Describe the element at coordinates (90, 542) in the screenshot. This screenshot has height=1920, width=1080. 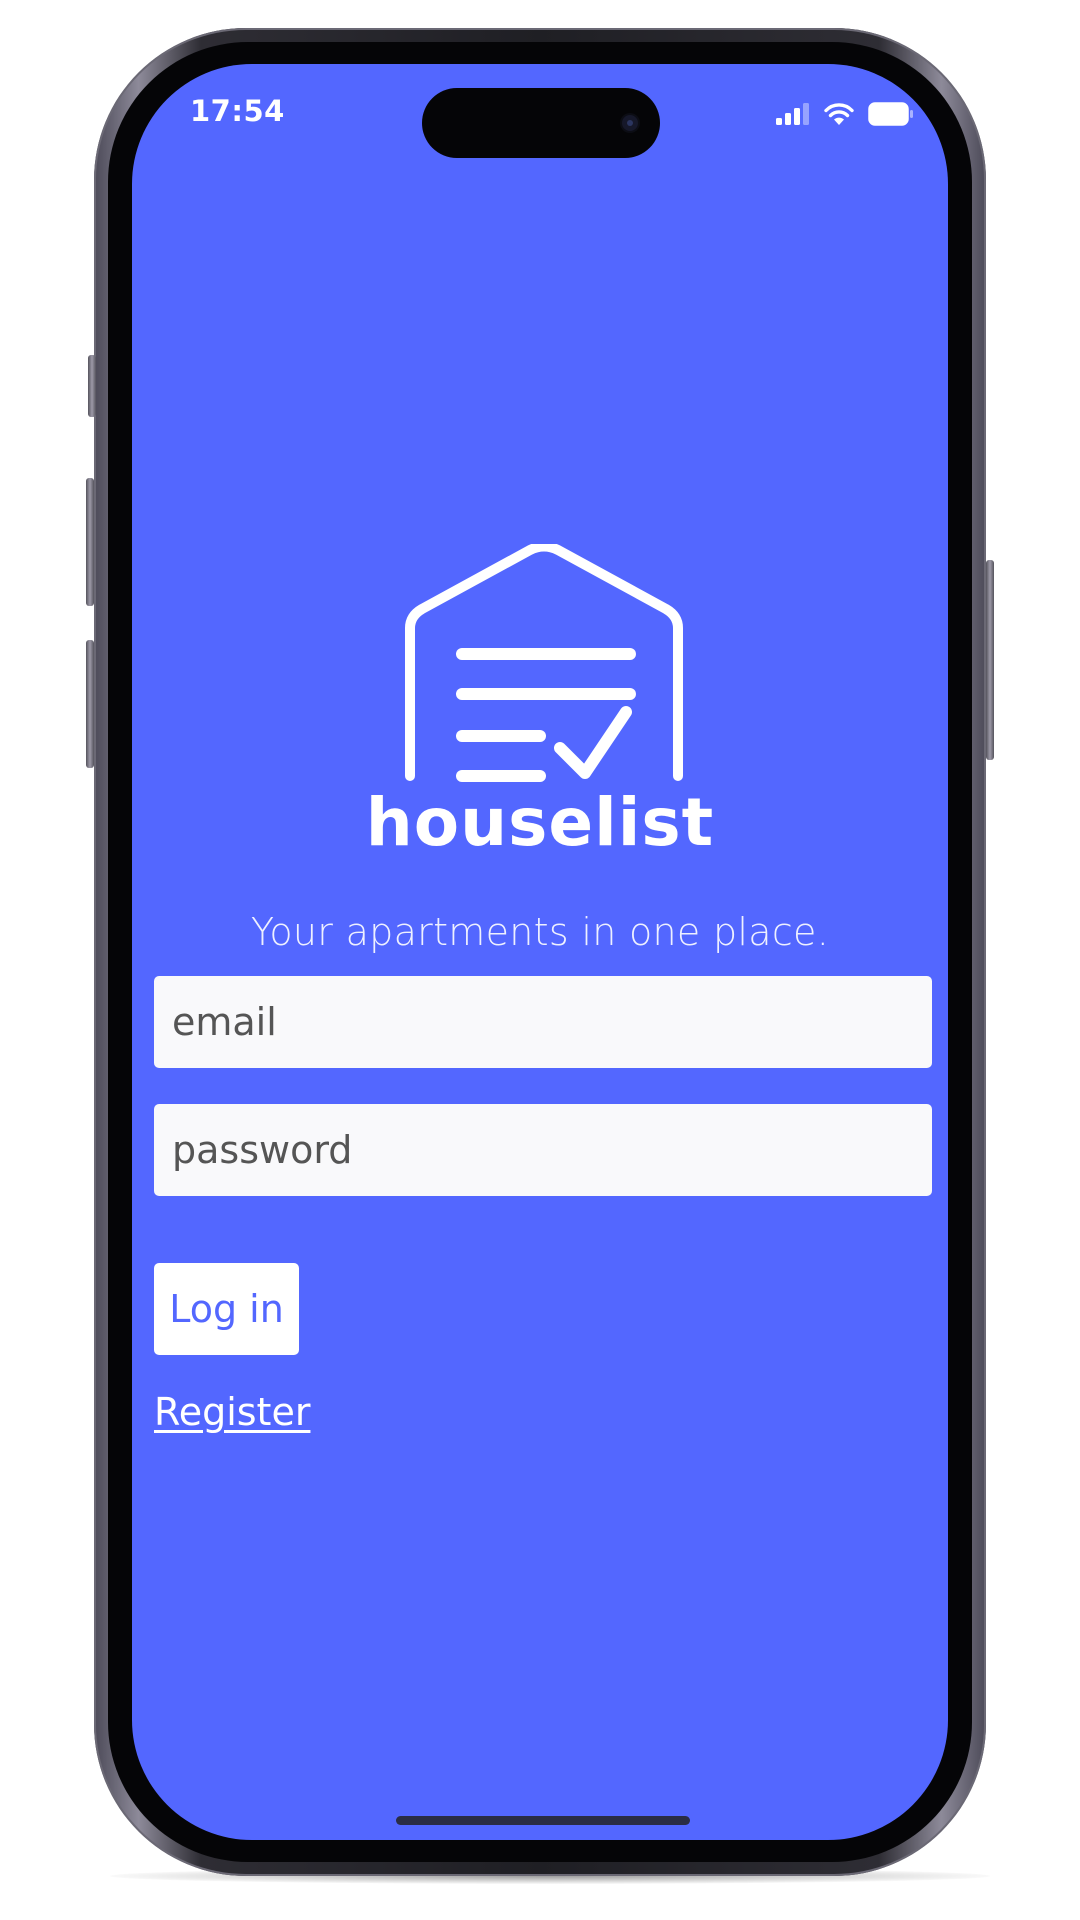
I see `volume-up-button` at that location.